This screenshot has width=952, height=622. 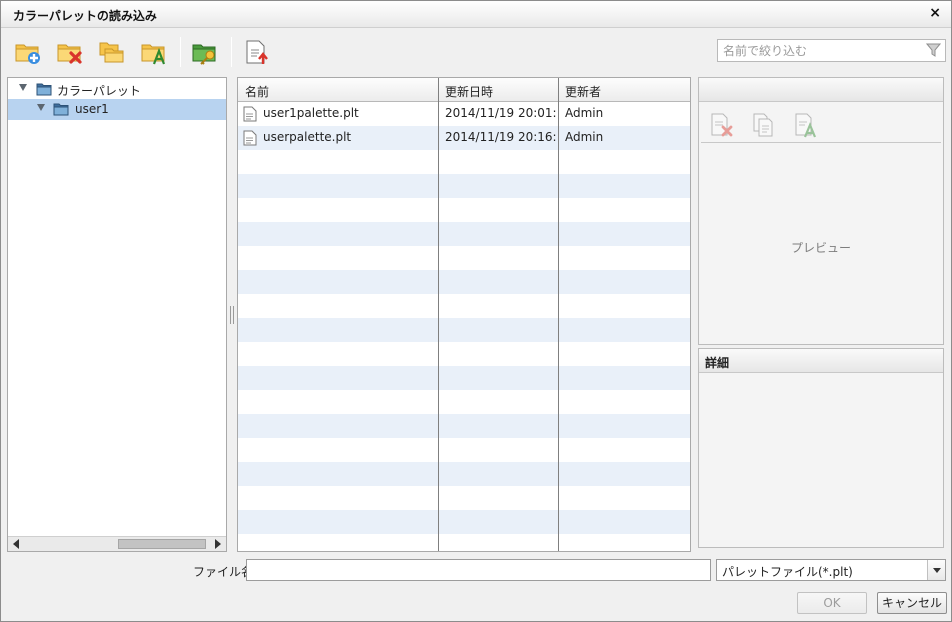 What do you see at coordinates (85, 16) in the screenshot?
I see `dialog-title: カラーパレットの読み込み` at bounding box center [85, 16].